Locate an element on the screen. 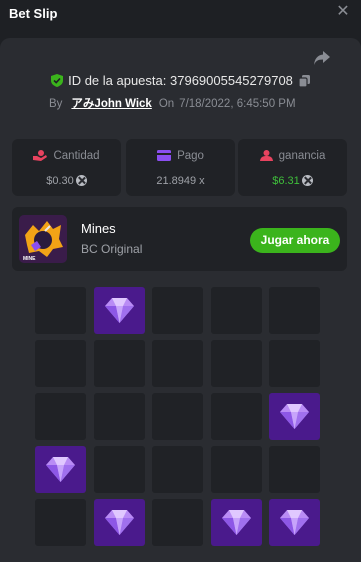 Image resolution: width=361 pixels, height=562 pixels. stat-payout-label: Pago is located at coordinates (190, 156).